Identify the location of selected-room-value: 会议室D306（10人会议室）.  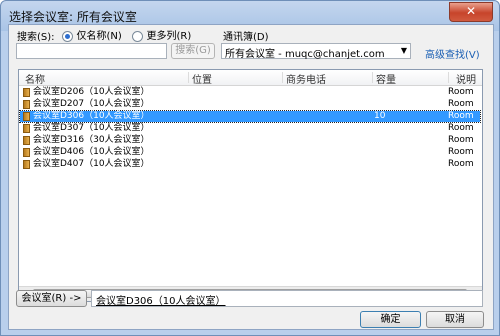
(161, 301).